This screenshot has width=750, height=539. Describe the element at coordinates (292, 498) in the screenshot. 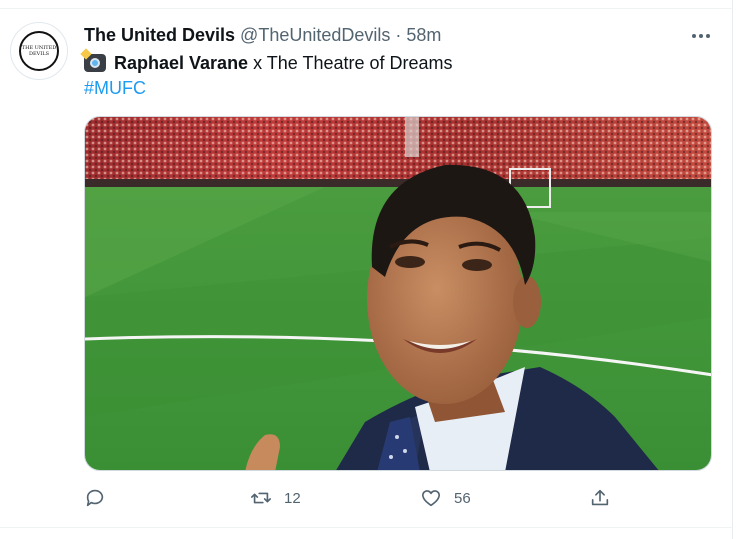

I see `retweet-count: 12` at that location.